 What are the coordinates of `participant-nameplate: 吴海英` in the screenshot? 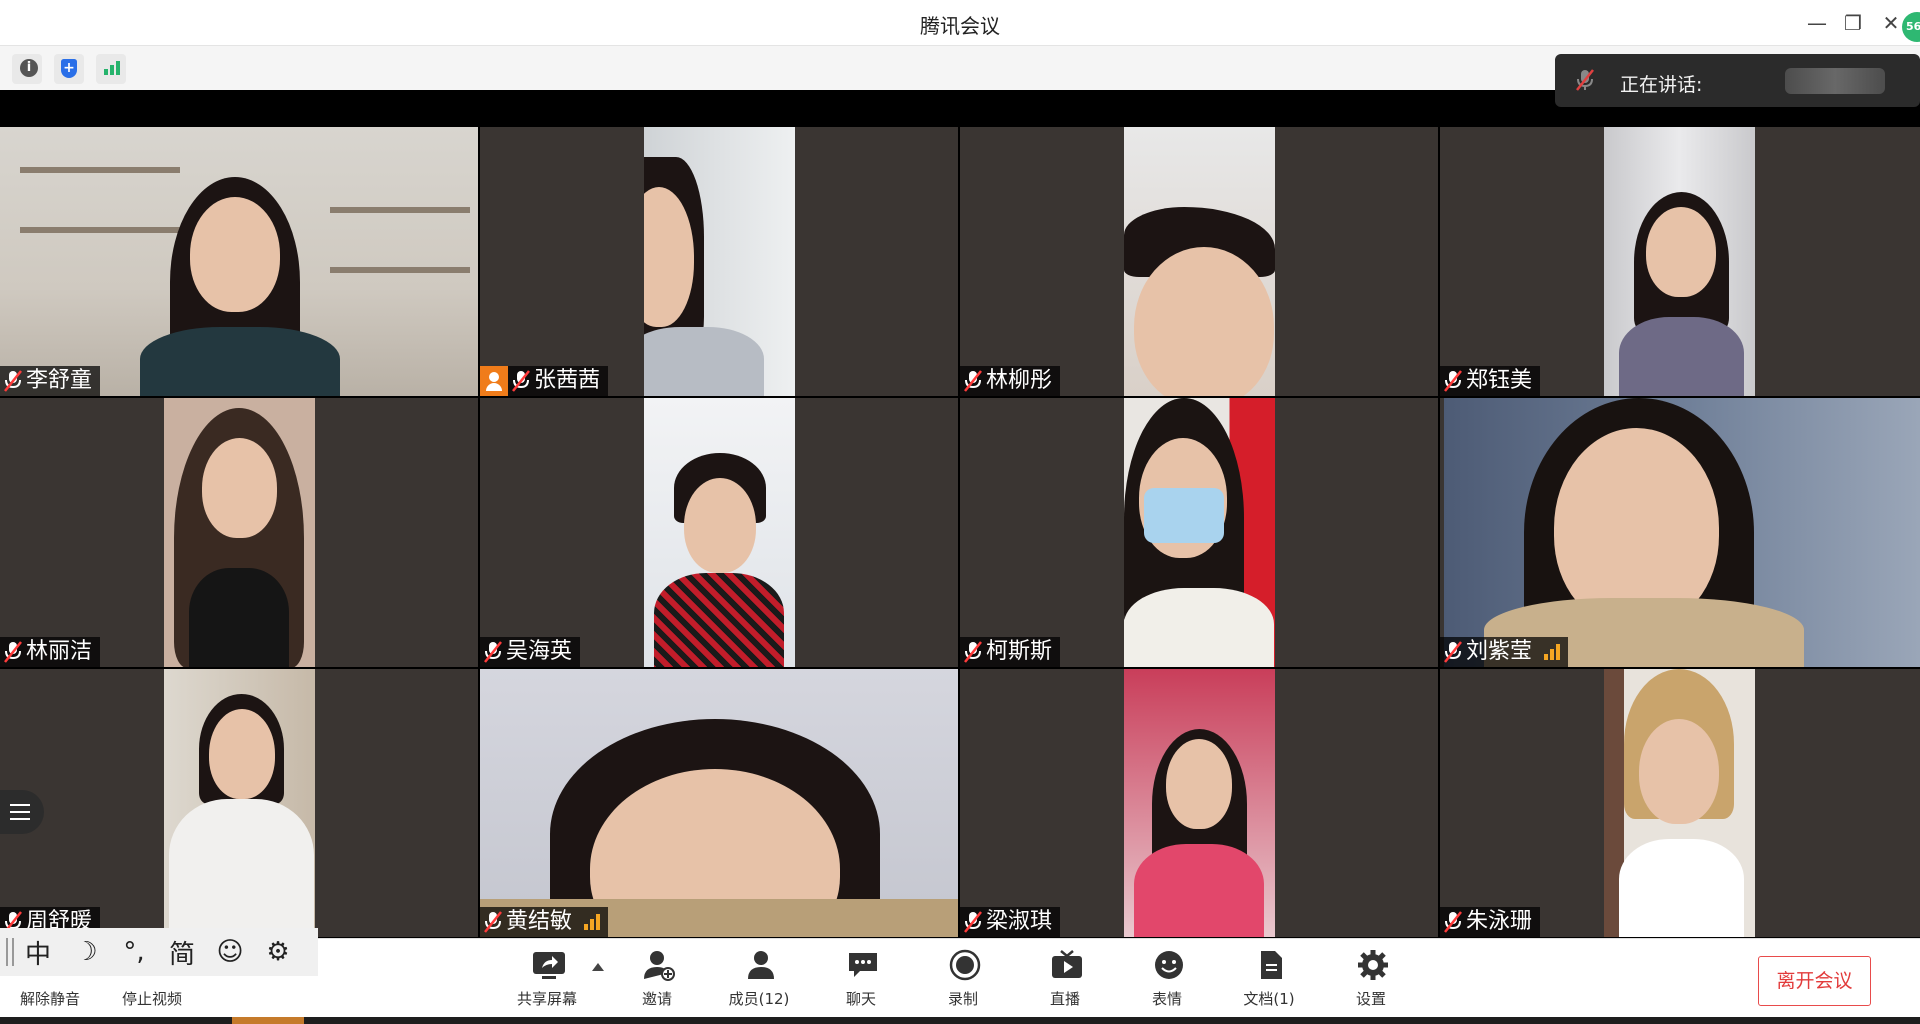 It's located at (530, 652).